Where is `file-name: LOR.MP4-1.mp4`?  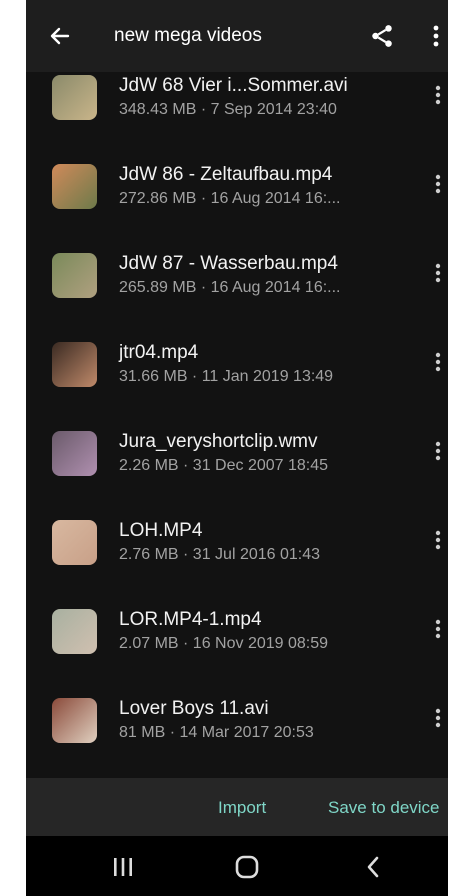 file-name: LOR.MP4-1.mp4 is located at coordinates (190, 619).